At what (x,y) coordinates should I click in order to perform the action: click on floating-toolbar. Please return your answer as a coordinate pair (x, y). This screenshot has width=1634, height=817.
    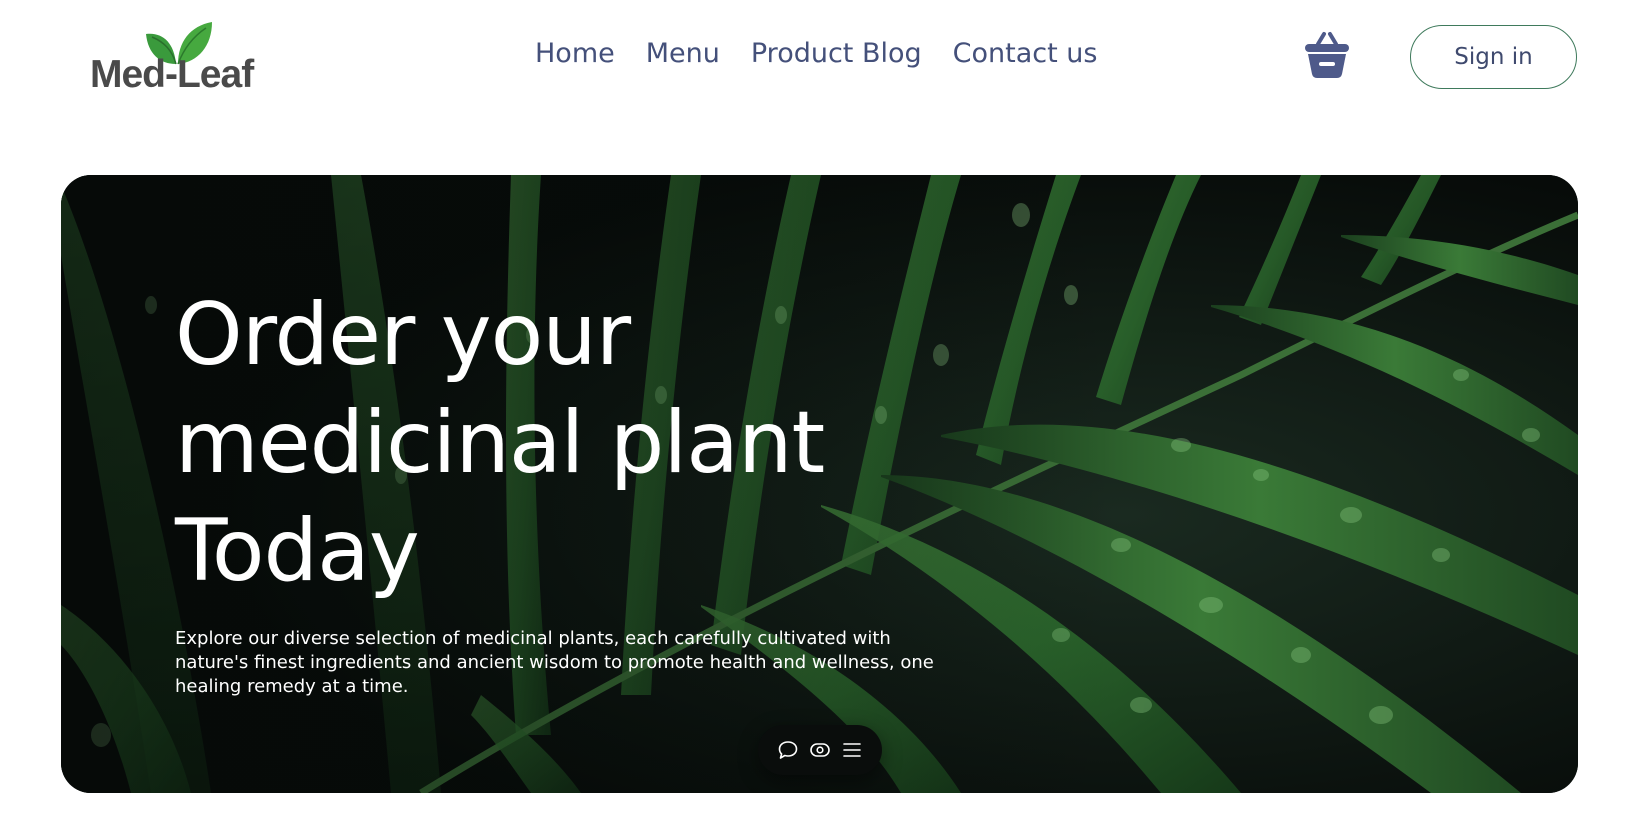
    Looking at the image, I should click on (820, 750).